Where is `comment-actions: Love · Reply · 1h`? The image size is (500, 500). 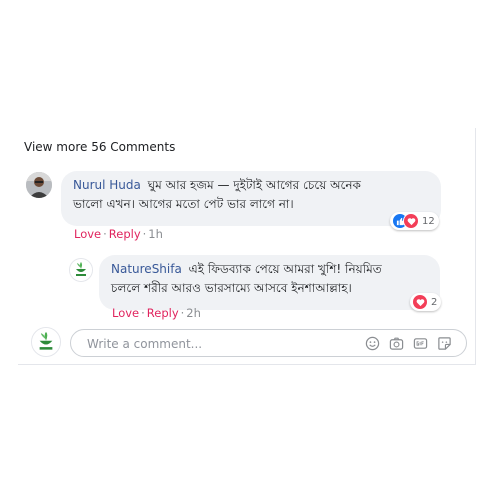 comment-actions: Love · Reply · 1h is located at coordinates (118, 234).